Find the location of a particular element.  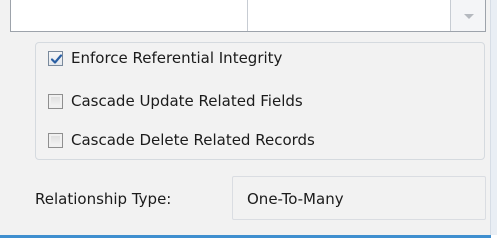

chevron-down-icon is located at coordinates (469, 16).